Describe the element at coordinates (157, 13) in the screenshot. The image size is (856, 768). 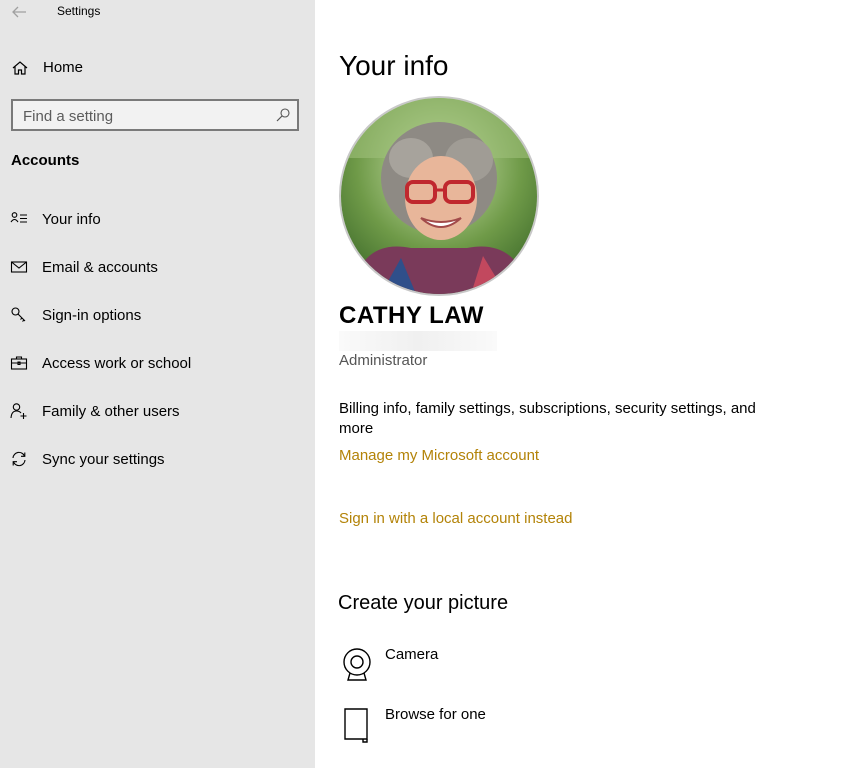
I see `title-bar: Settings` at that location.